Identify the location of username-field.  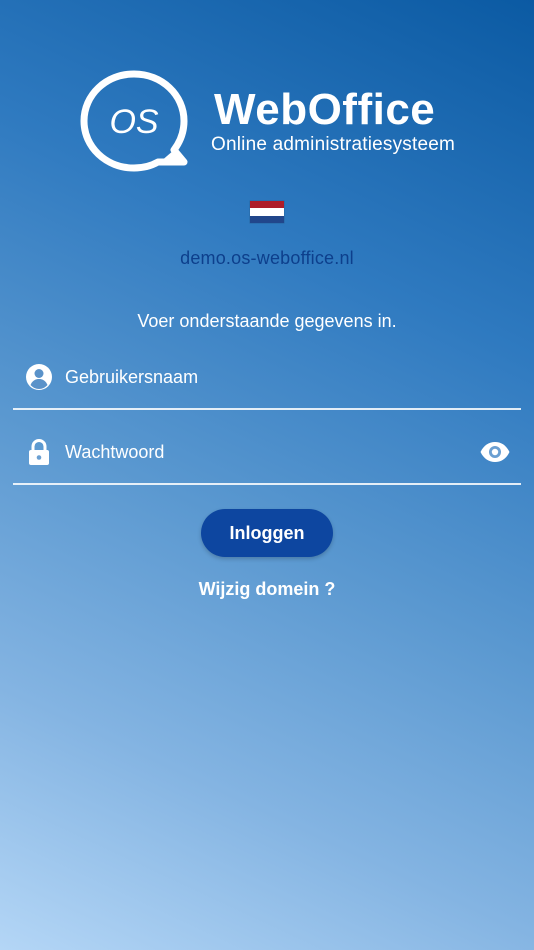
(267, 381).